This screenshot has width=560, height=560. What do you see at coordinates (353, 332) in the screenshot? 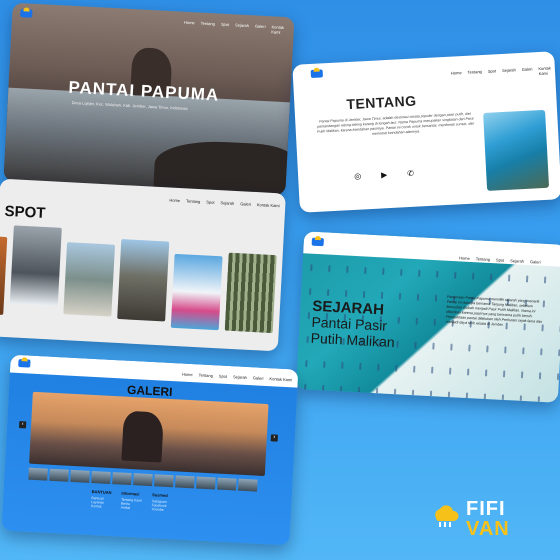
I see `sejarah-subtitle: Pantai Pasir Putih Malikan` at bounding box center [353, 332].